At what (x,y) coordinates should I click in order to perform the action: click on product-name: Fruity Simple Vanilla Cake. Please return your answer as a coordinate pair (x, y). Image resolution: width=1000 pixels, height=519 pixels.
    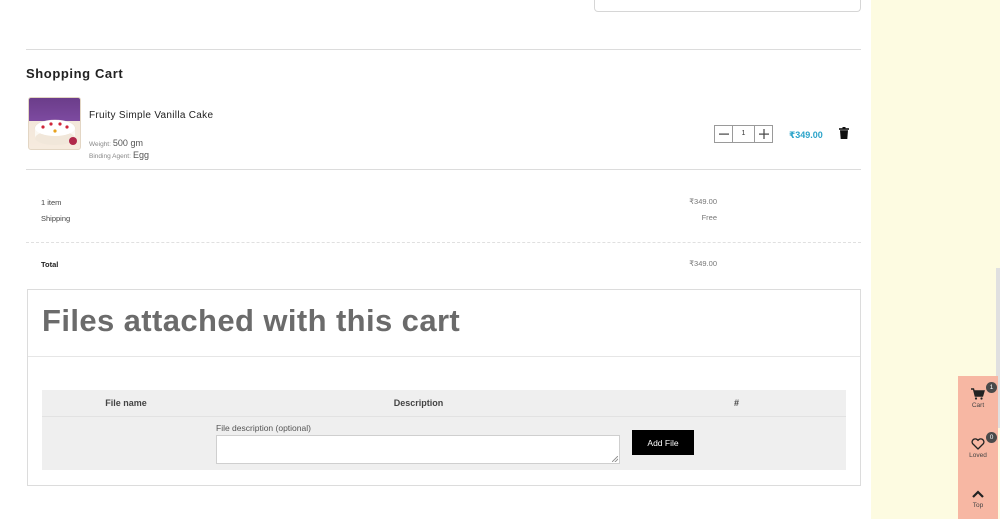
    Looking at the image, I should click on (151, 115).